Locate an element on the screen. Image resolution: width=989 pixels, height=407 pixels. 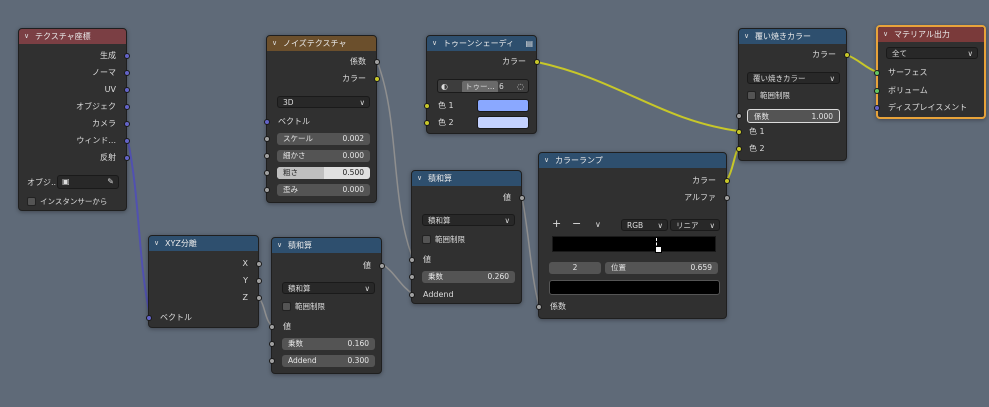
addend-field: Addend 0.300 is located at coordinates (328, 361).